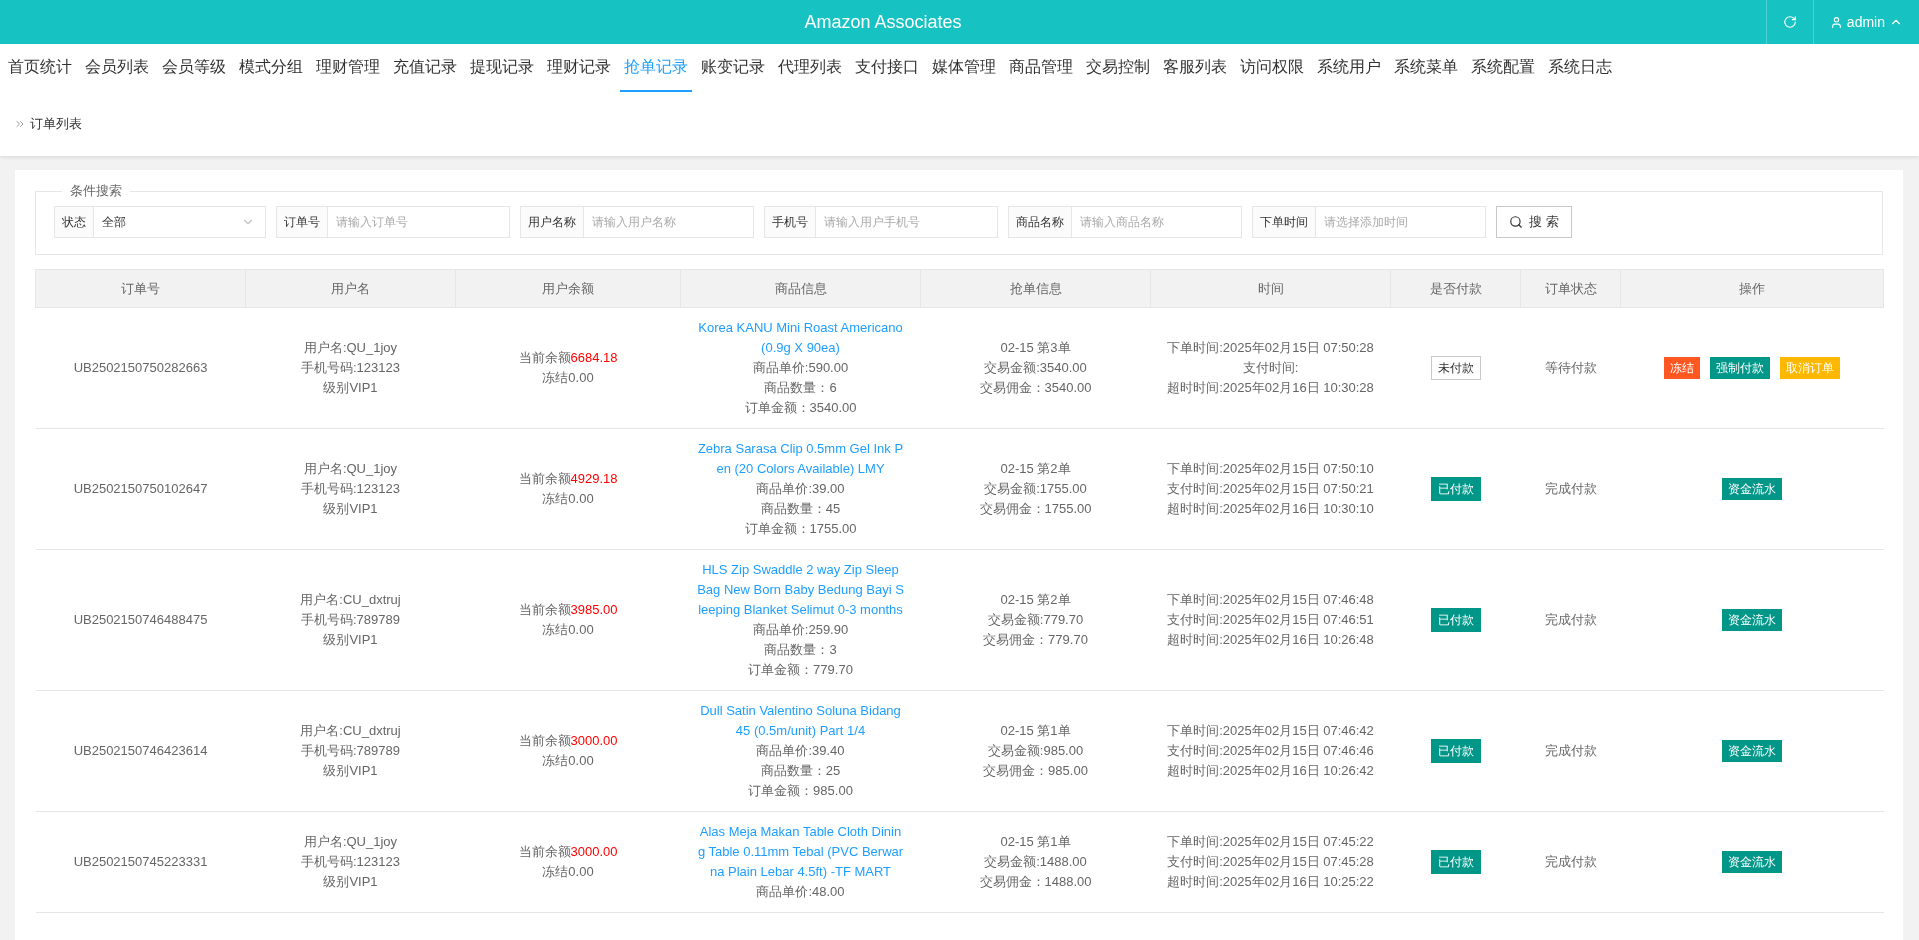  Describe the element at coordinates (1270, 771) in the screenshot. I see `time-info: 超时时间:2025年02月16日 10:26:42` at that location.